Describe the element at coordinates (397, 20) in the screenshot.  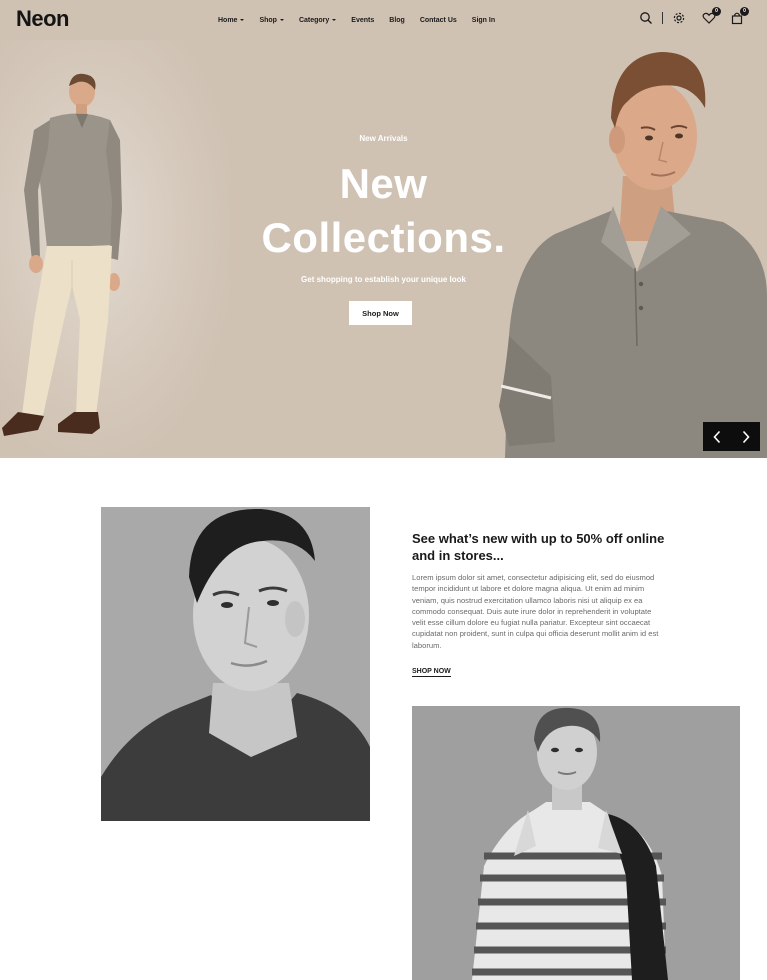
I see `nav-blog: Blog` at that location.